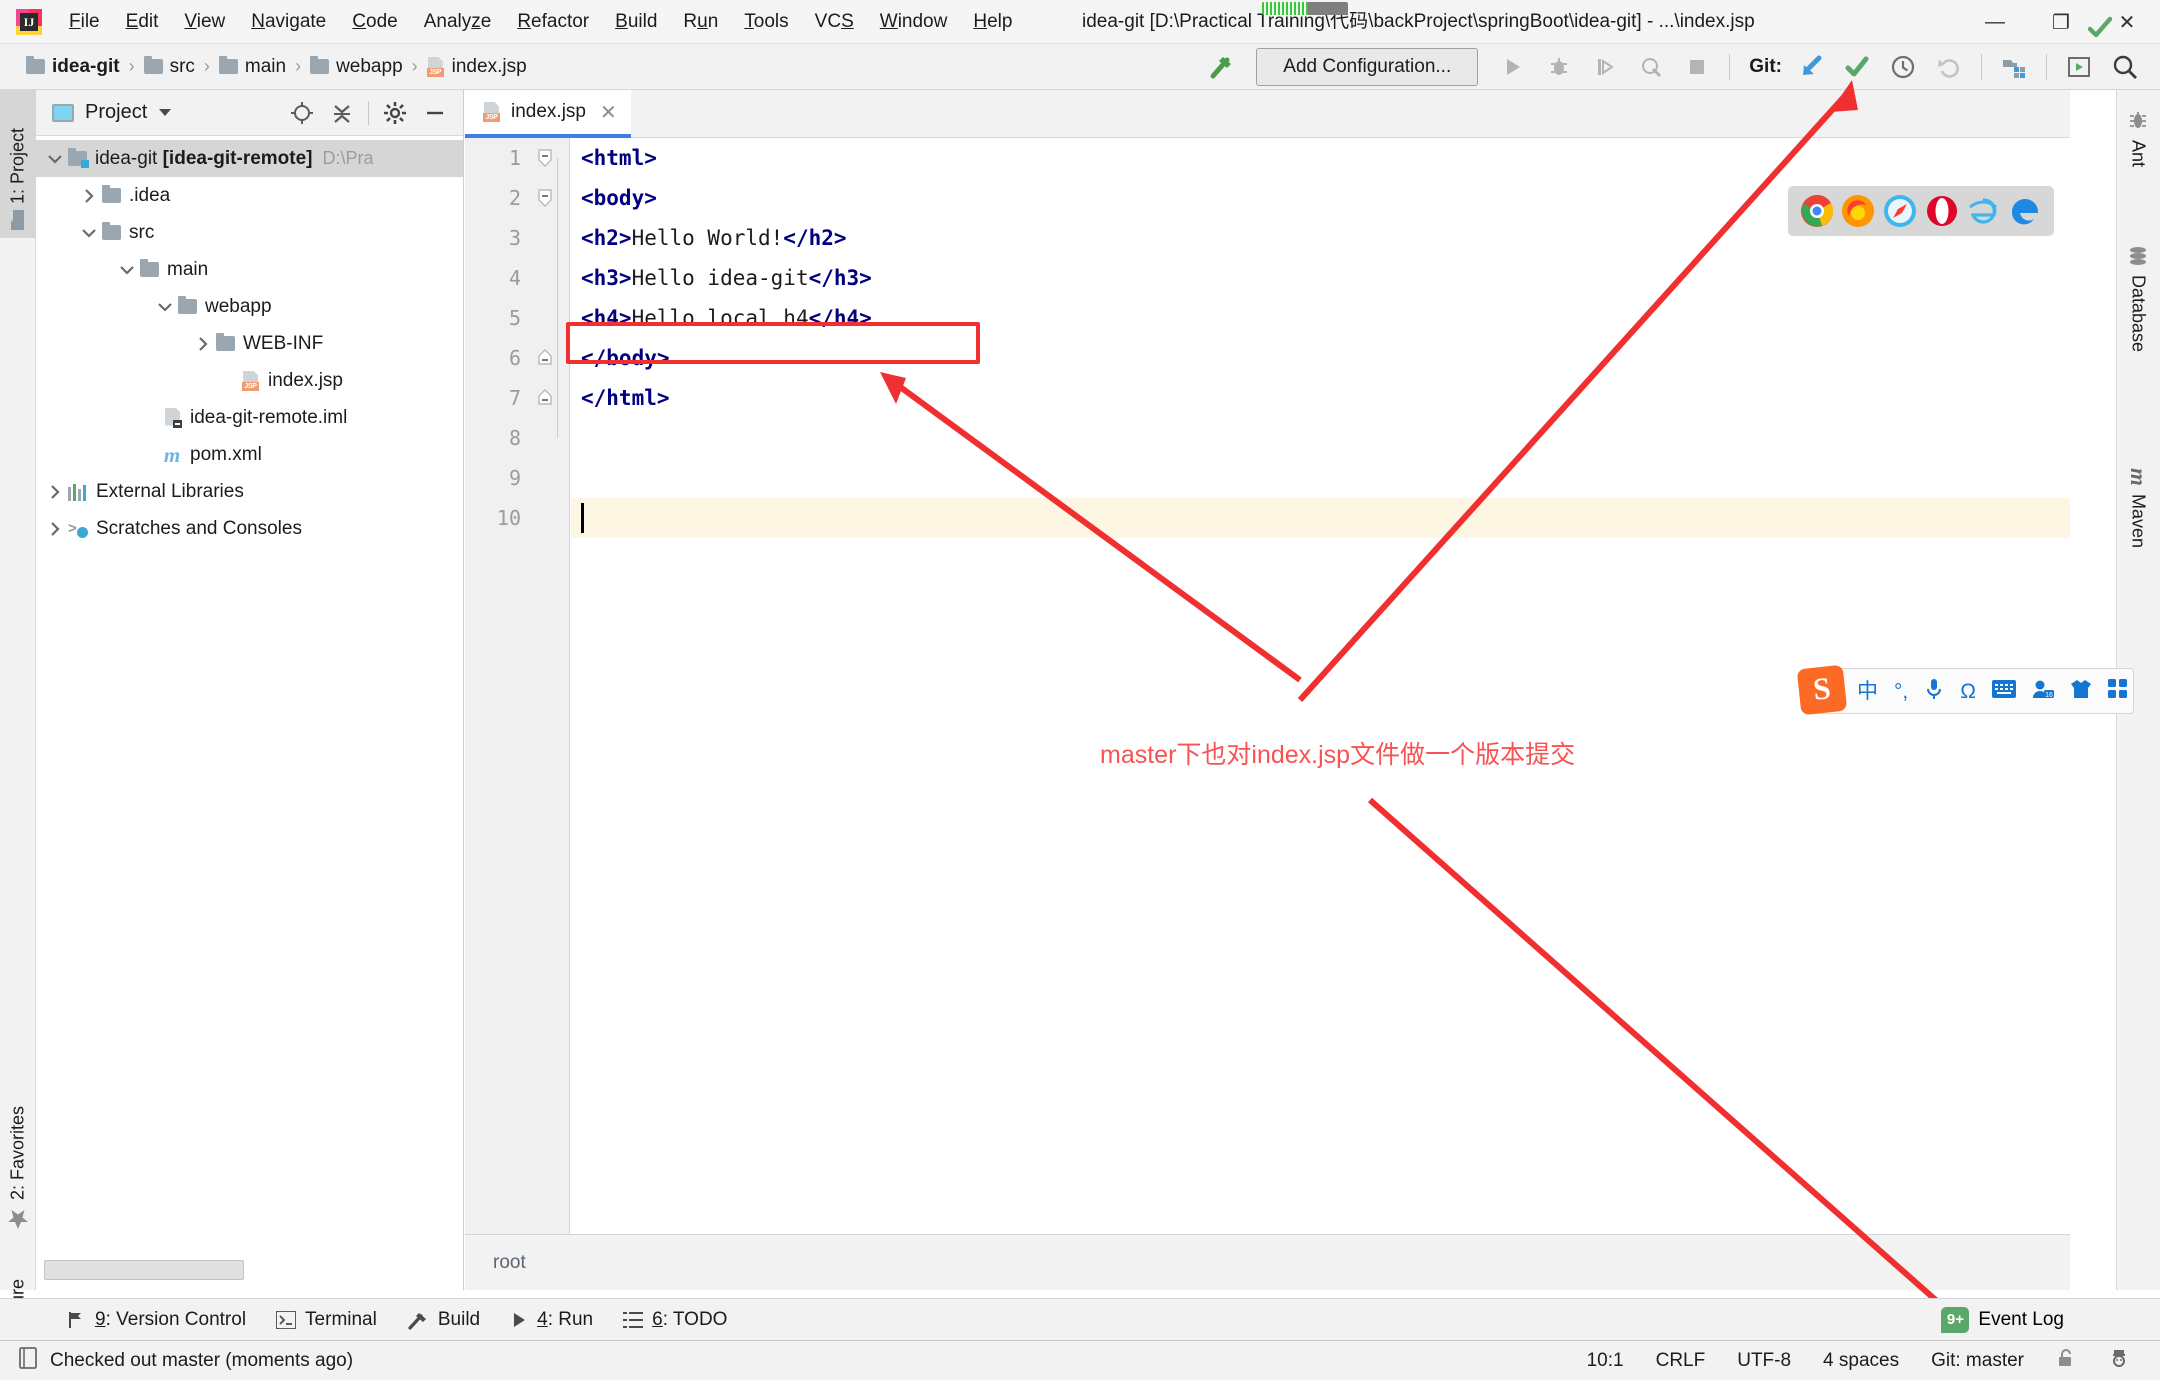  Describe the element at coordinates (1949, 67) in the screenshot. I see `git-rollback-button` at that location.